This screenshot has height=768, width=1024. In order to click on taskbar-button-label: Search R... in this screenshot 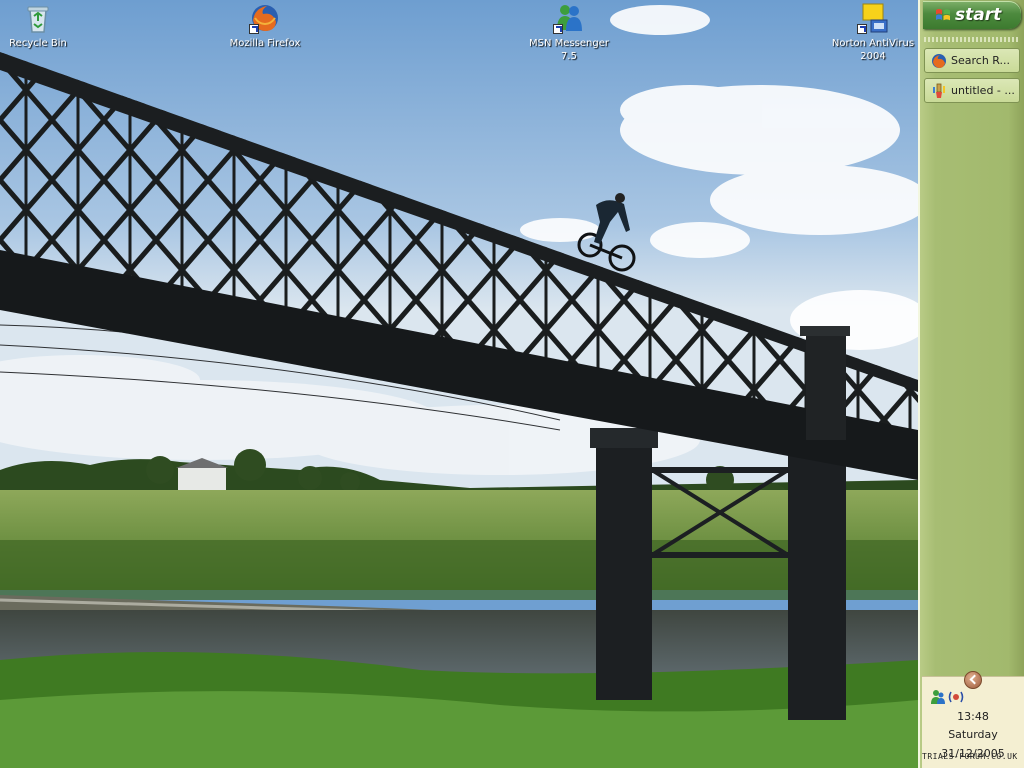, I will do `click(981, 60)`.